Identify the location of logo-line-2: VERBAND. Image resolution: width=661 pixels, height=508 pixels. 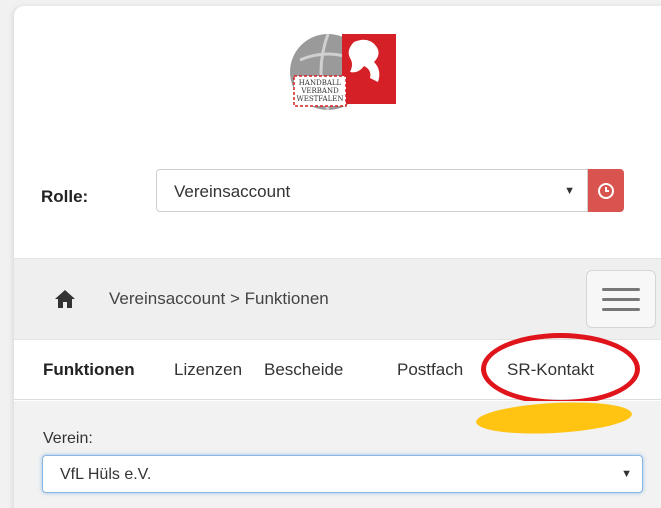
(319, 91).